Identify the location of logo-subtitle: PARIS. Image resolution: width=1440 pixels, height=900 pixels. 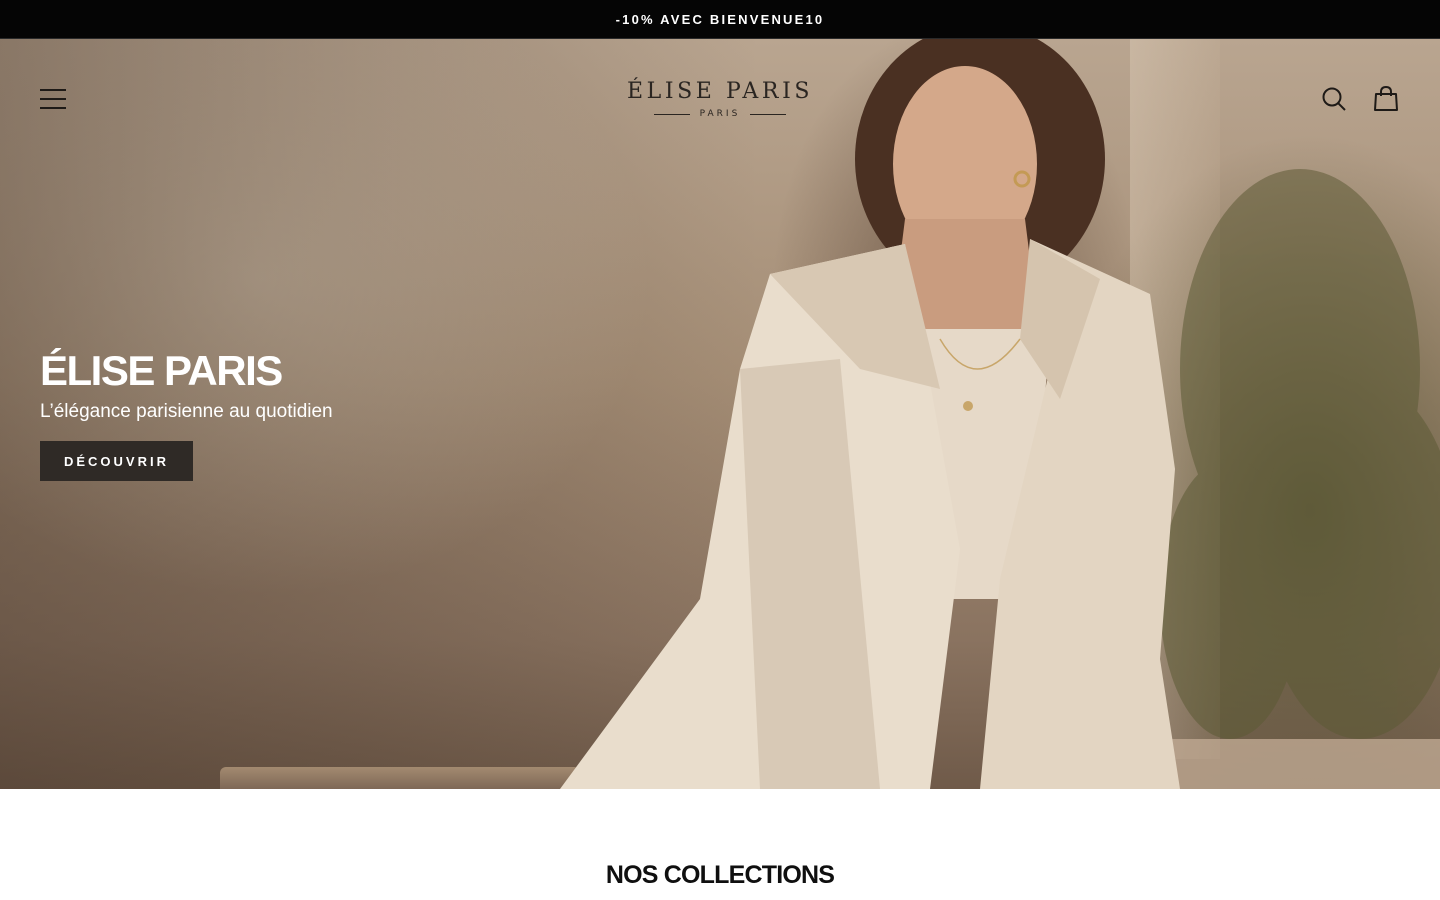
(720, 114).